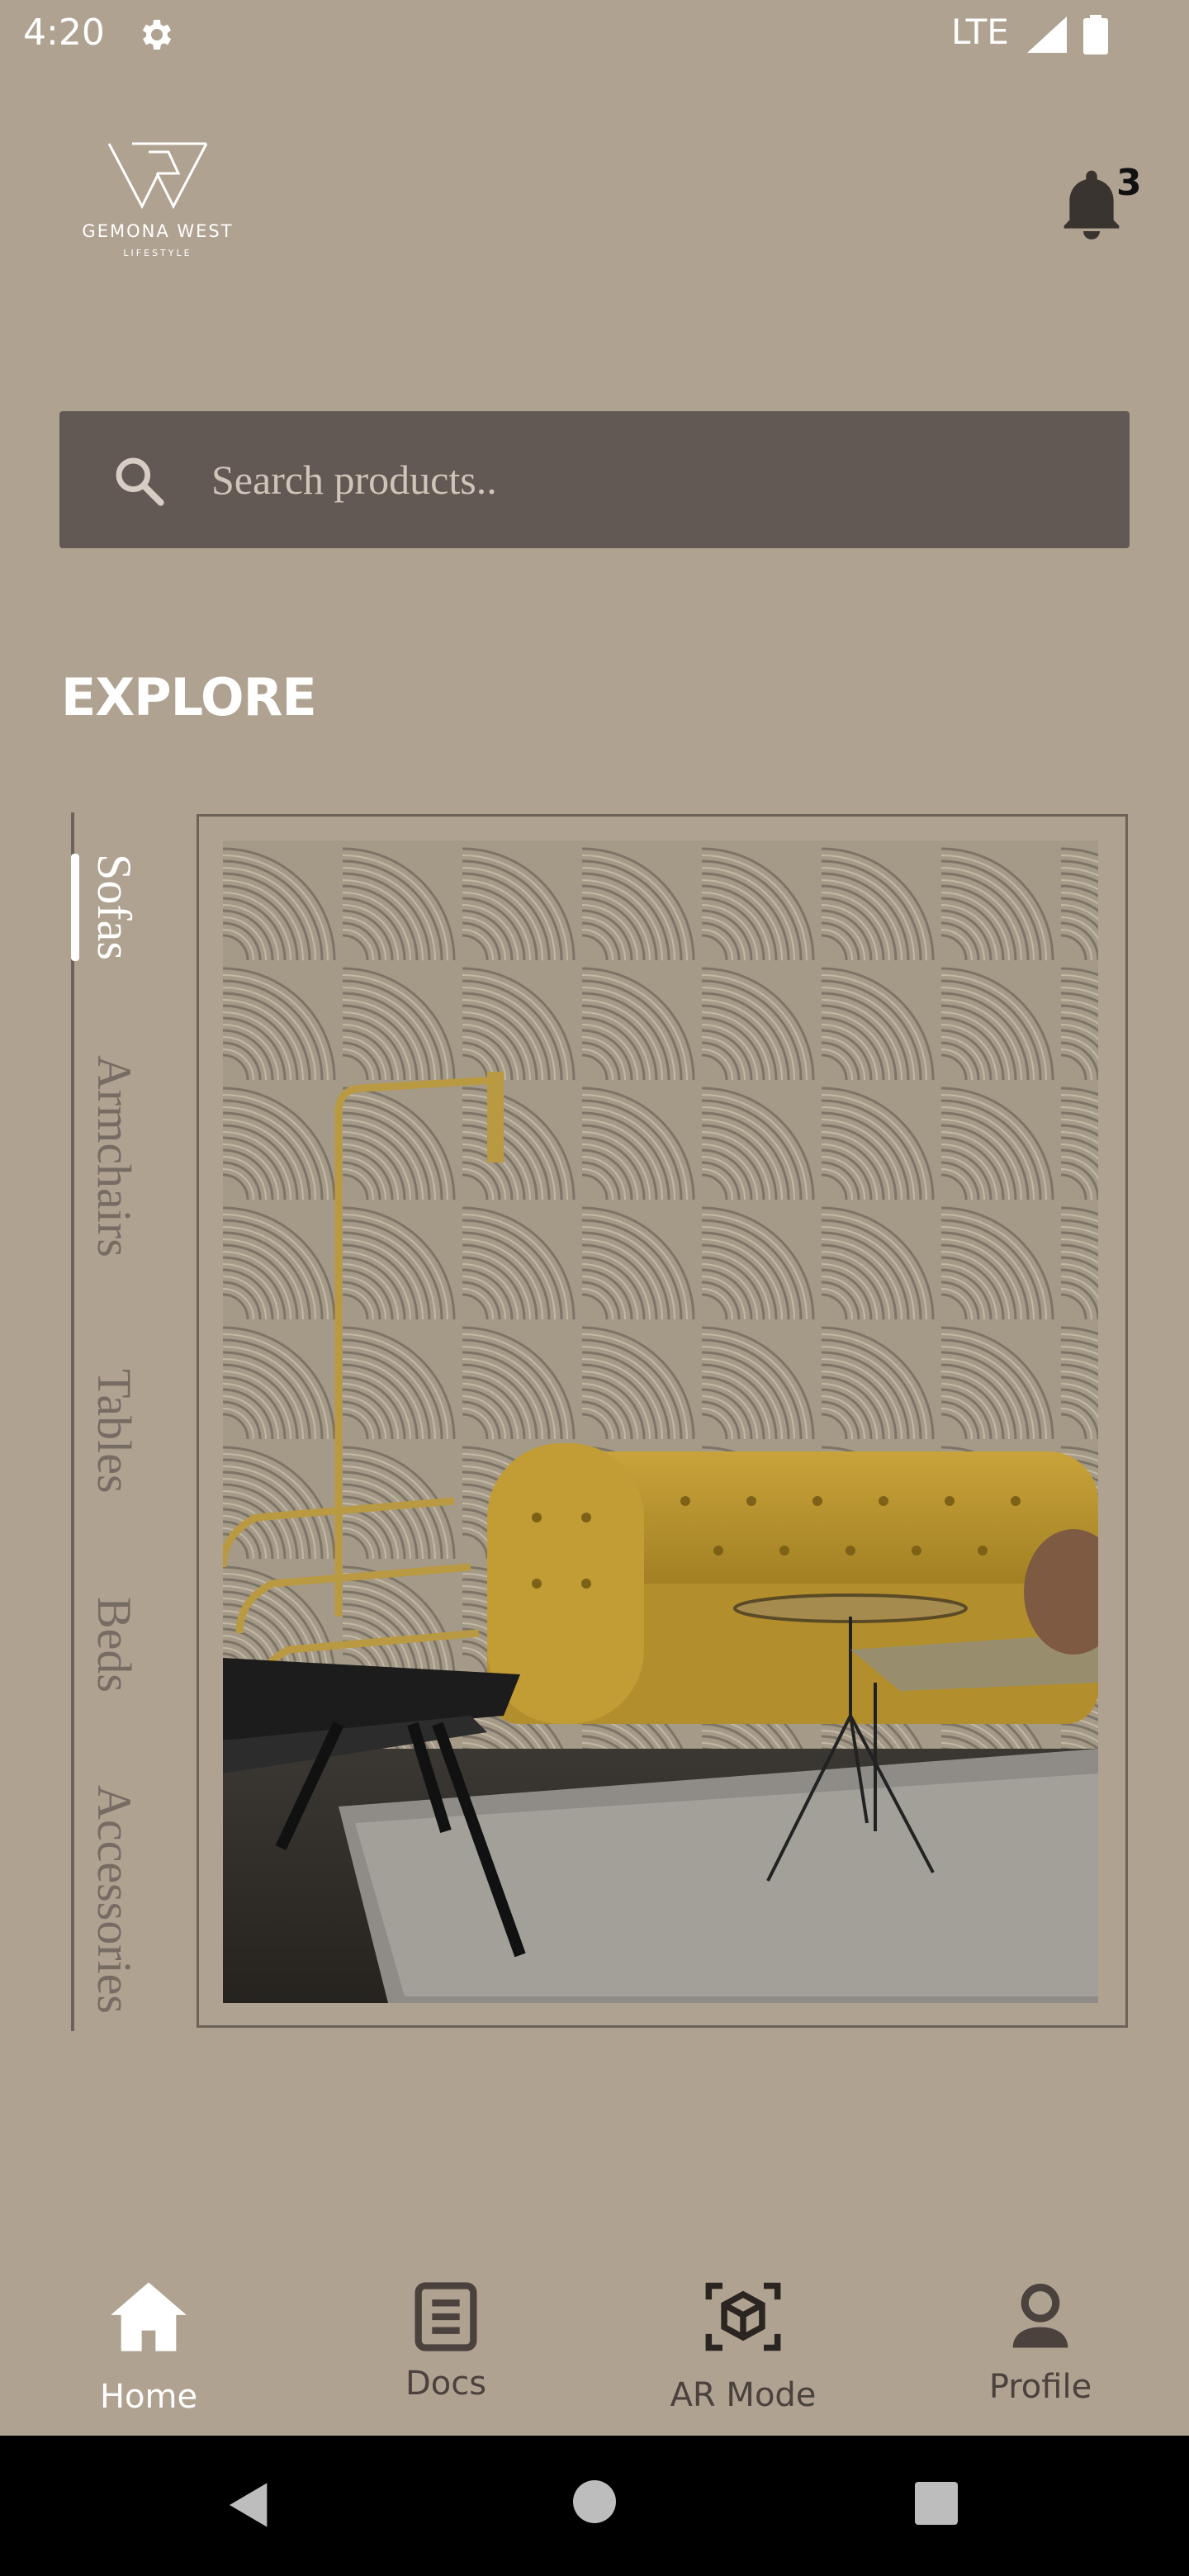 The width and height of the screenshot is (1189, 2576). What do you see at coordinates (157, 35) in the screenshot?
I see `settings-gear-icon` at bounding box center [157, 35].